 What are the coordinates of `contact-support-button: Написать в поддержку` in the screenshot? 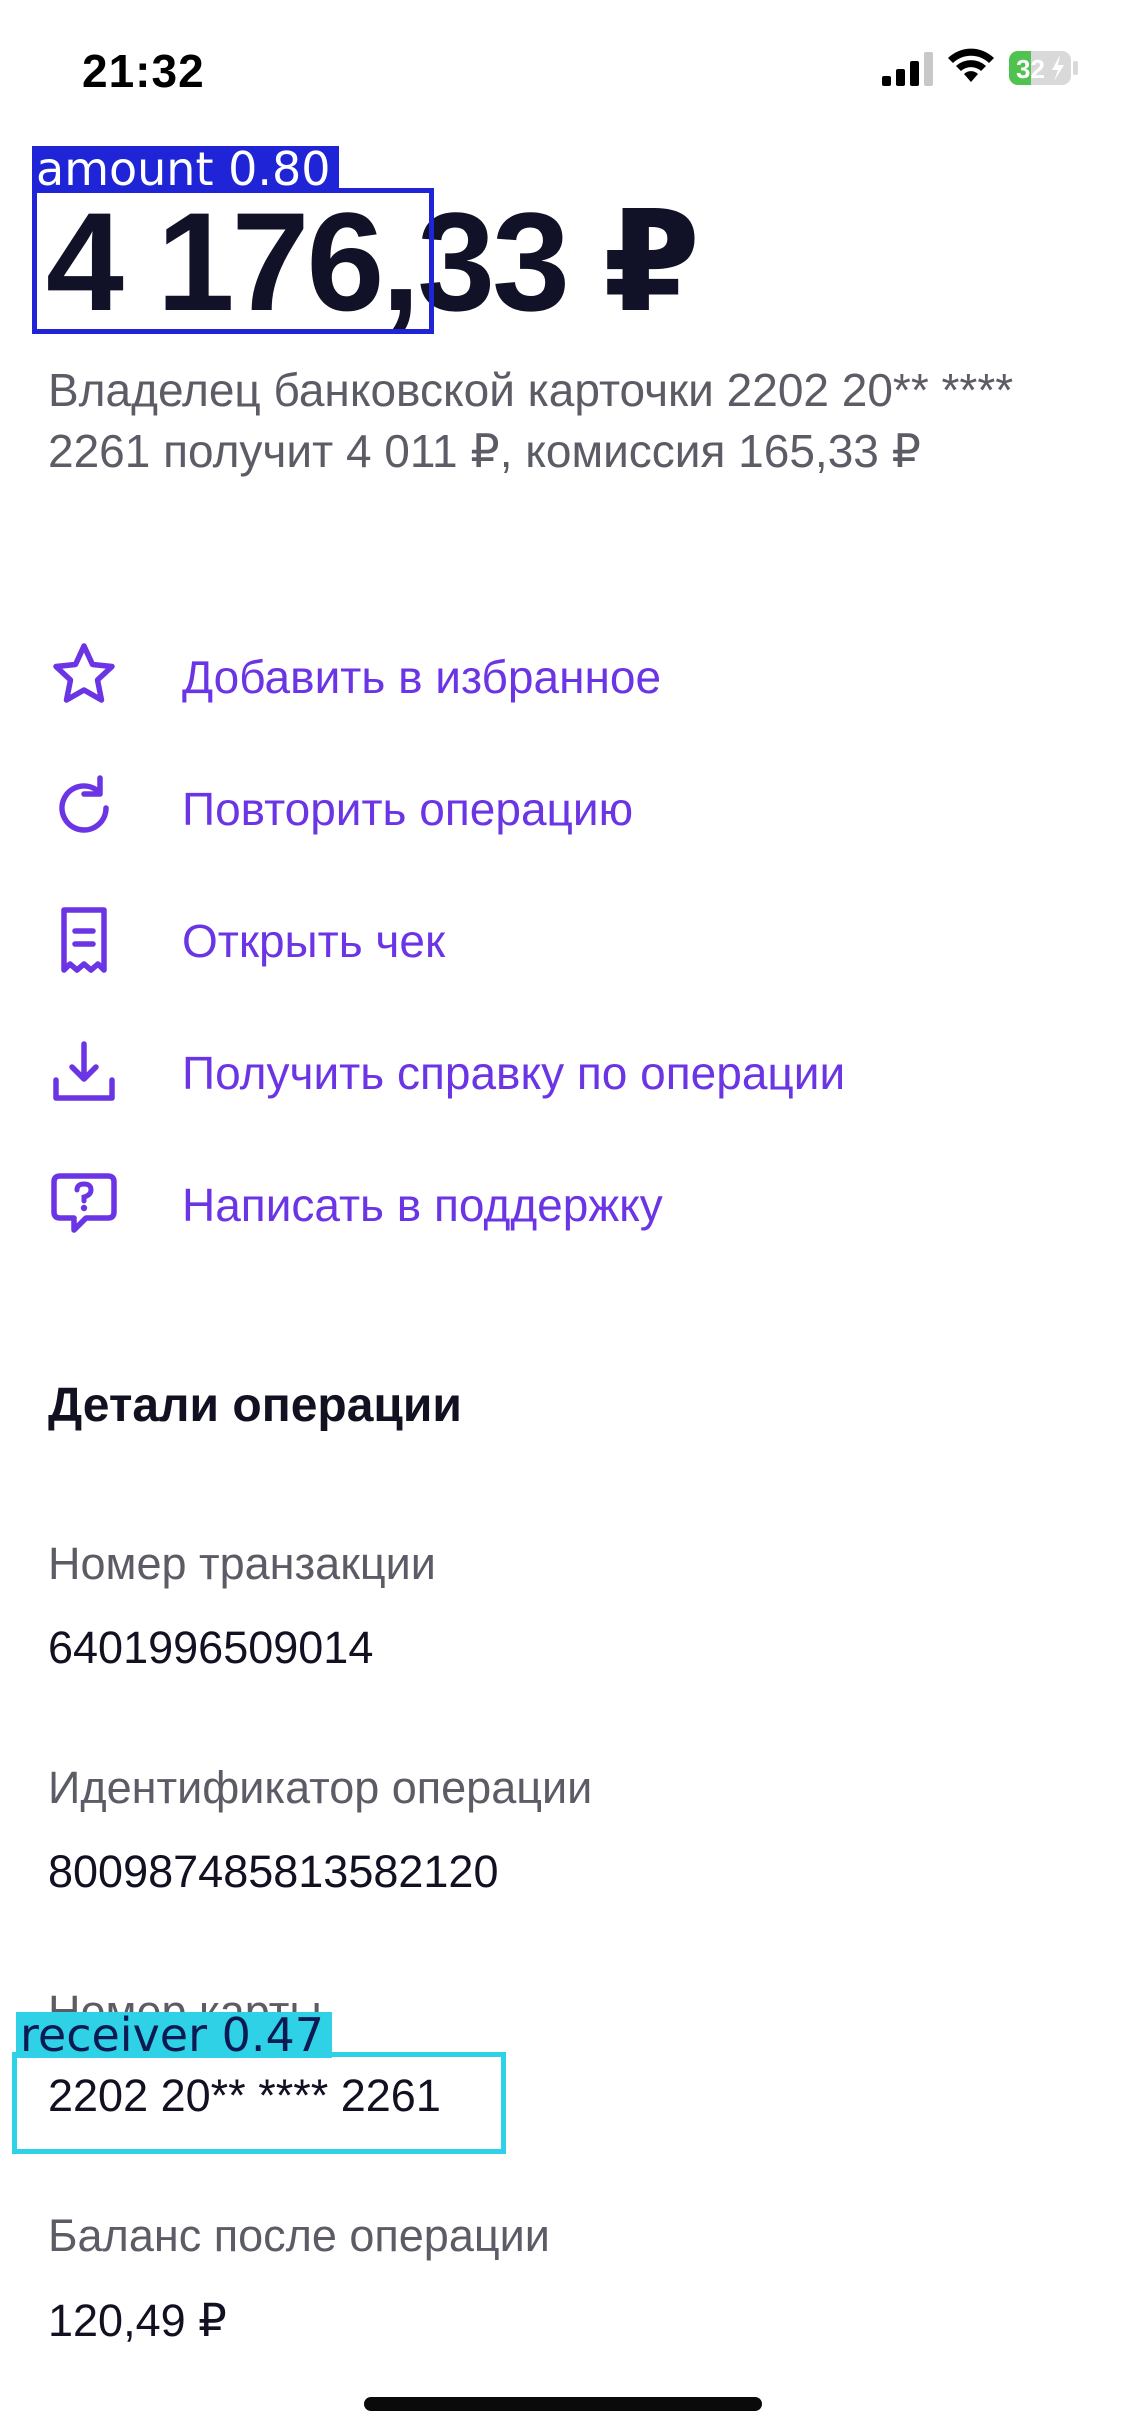 It's located at (562, 1203).